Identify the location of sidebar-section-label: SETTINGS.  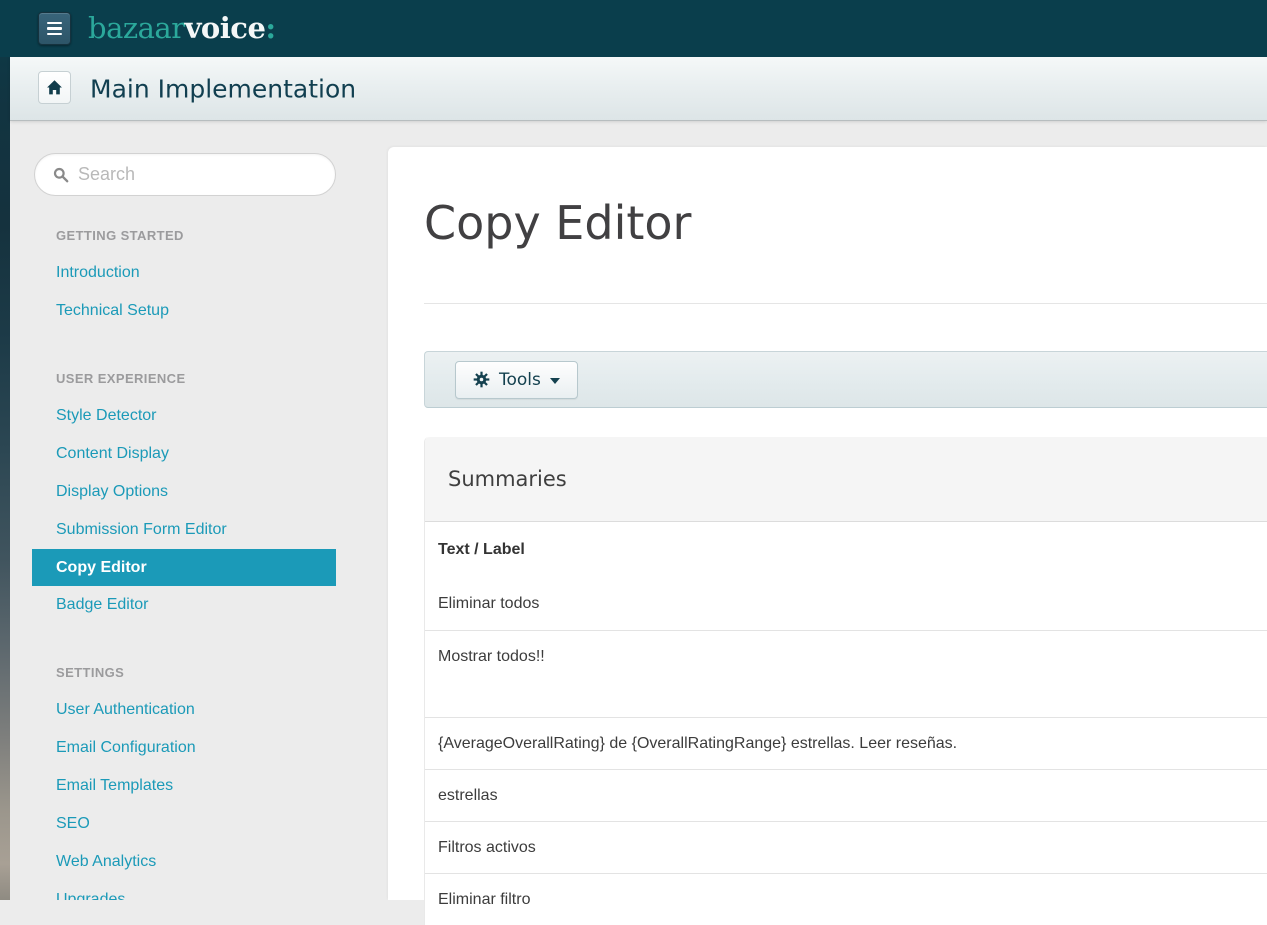
(90, 672).